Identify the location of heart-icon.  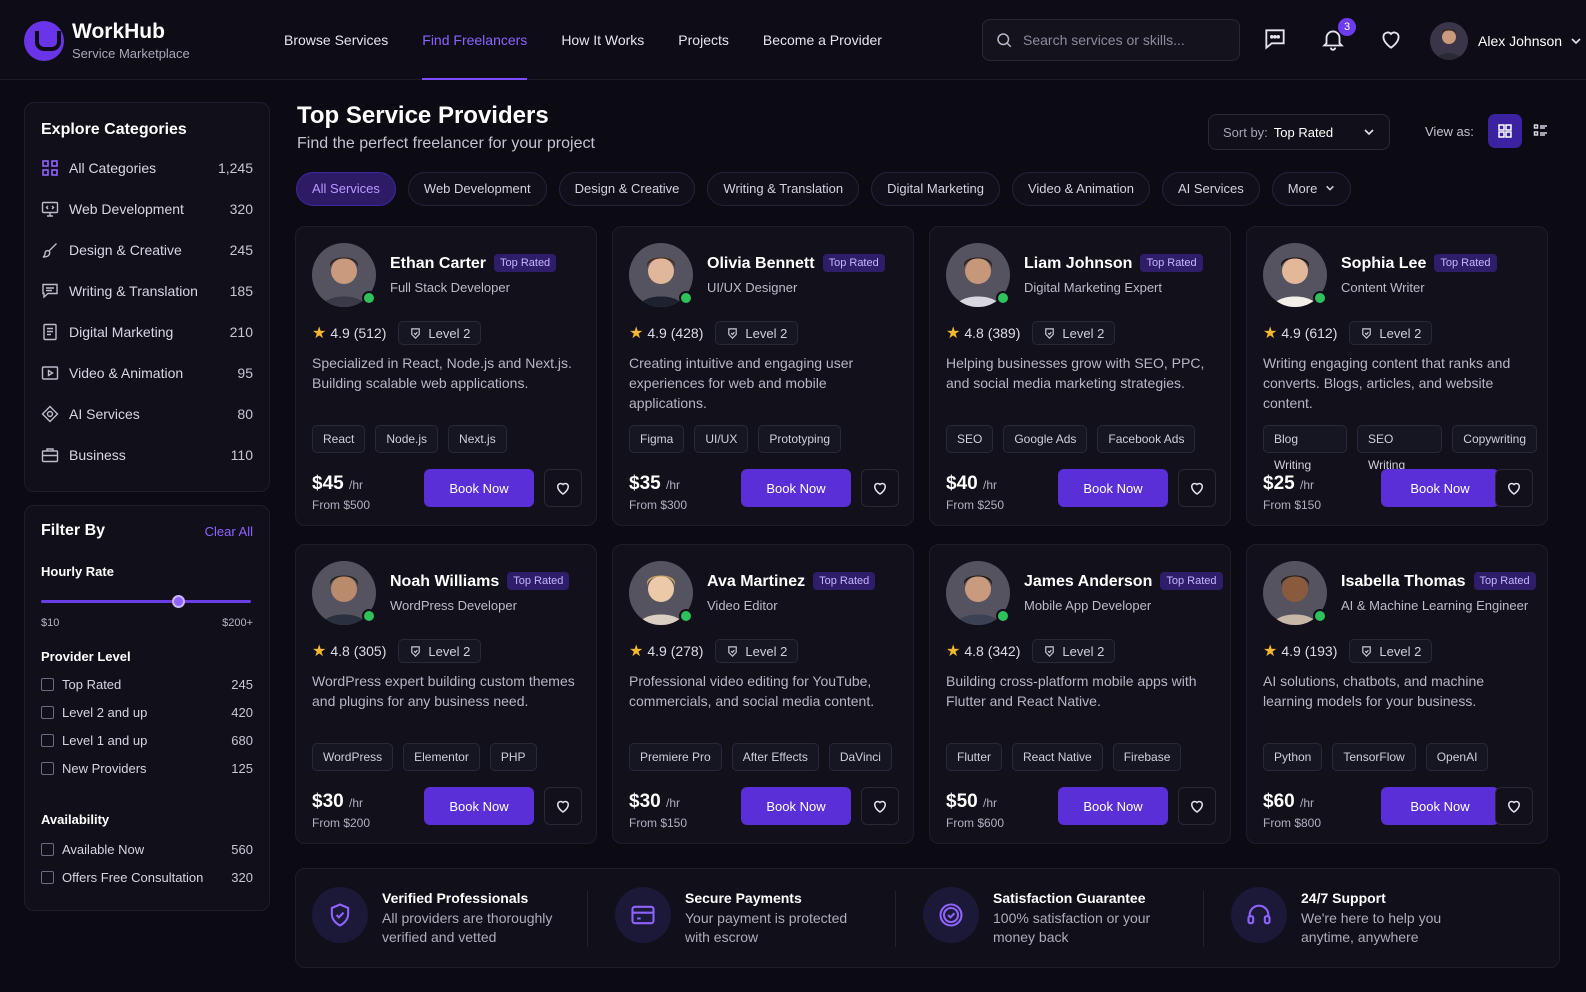
(1197, 488).